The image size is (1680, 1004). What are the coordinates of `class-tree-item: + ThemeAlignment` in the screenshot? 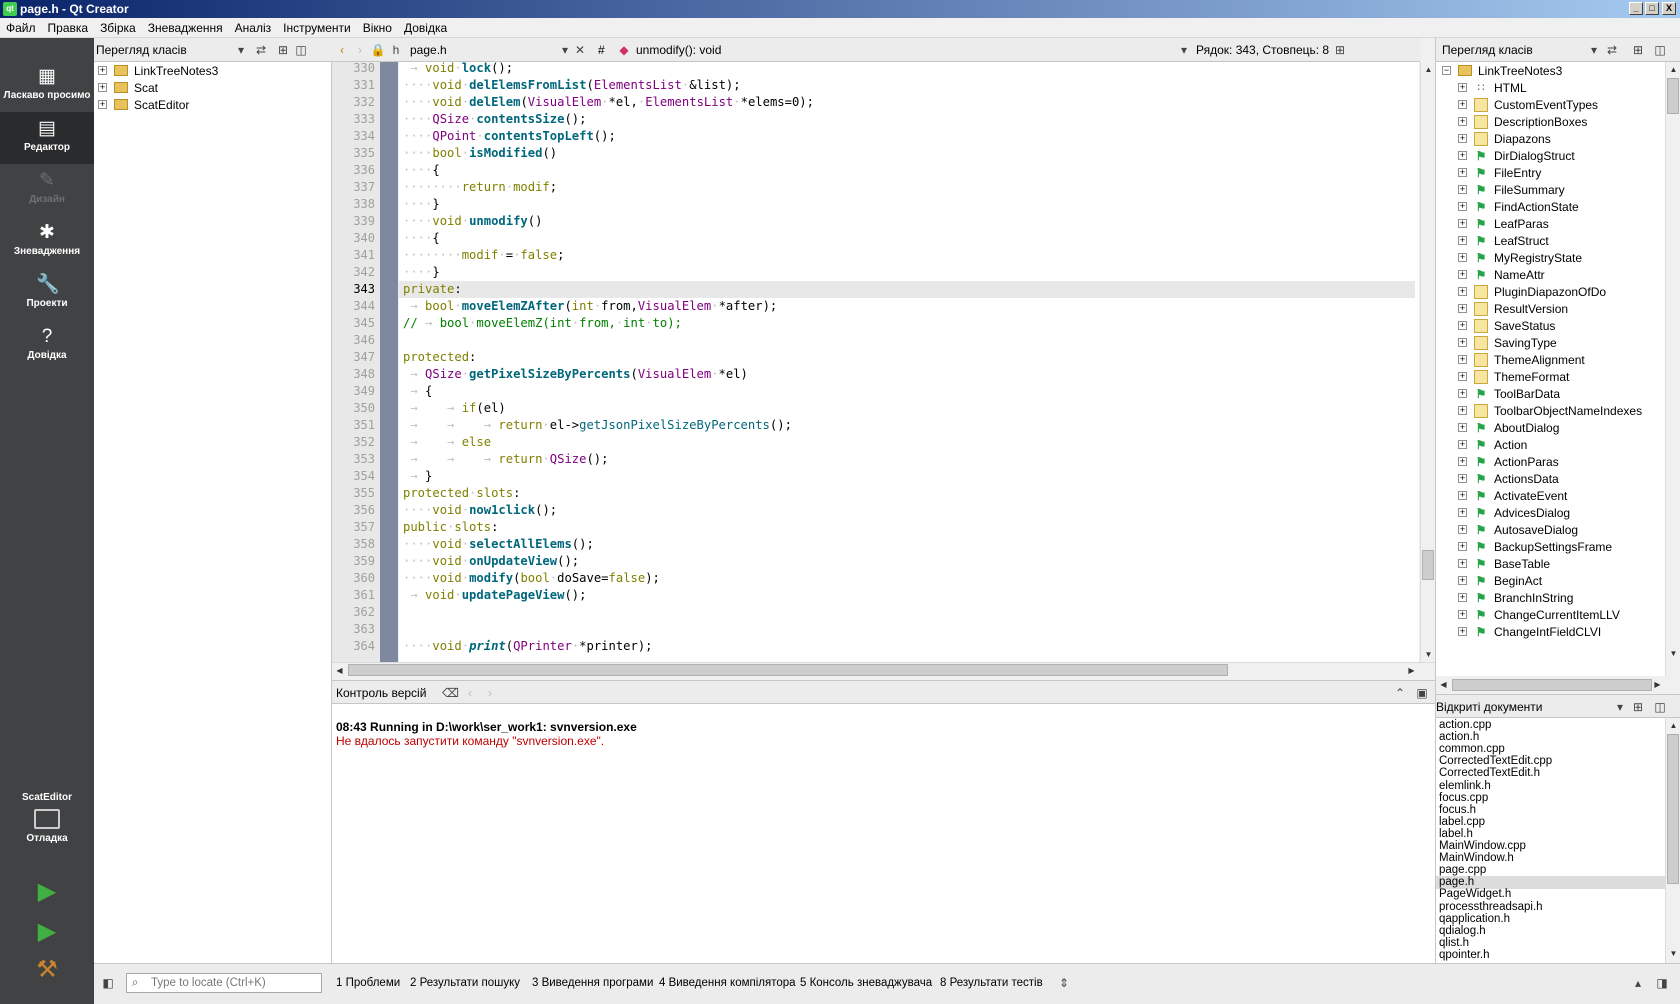 It's located at (1551, 360).